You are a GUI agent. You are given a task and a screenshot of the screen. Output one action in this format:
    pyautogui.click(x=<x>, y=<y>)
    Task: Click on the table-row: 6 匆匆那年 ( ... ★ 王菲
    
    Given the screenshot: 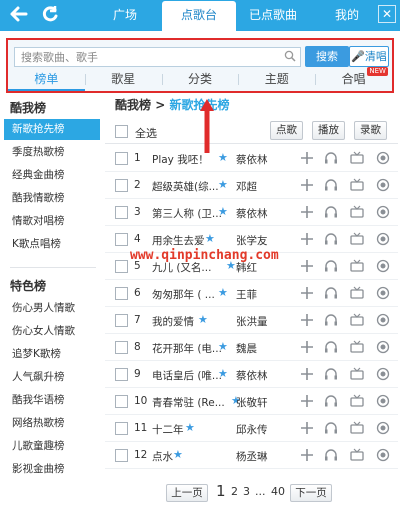 What is the action you would take?
    pyautogui.click(x=251, y=293)
    